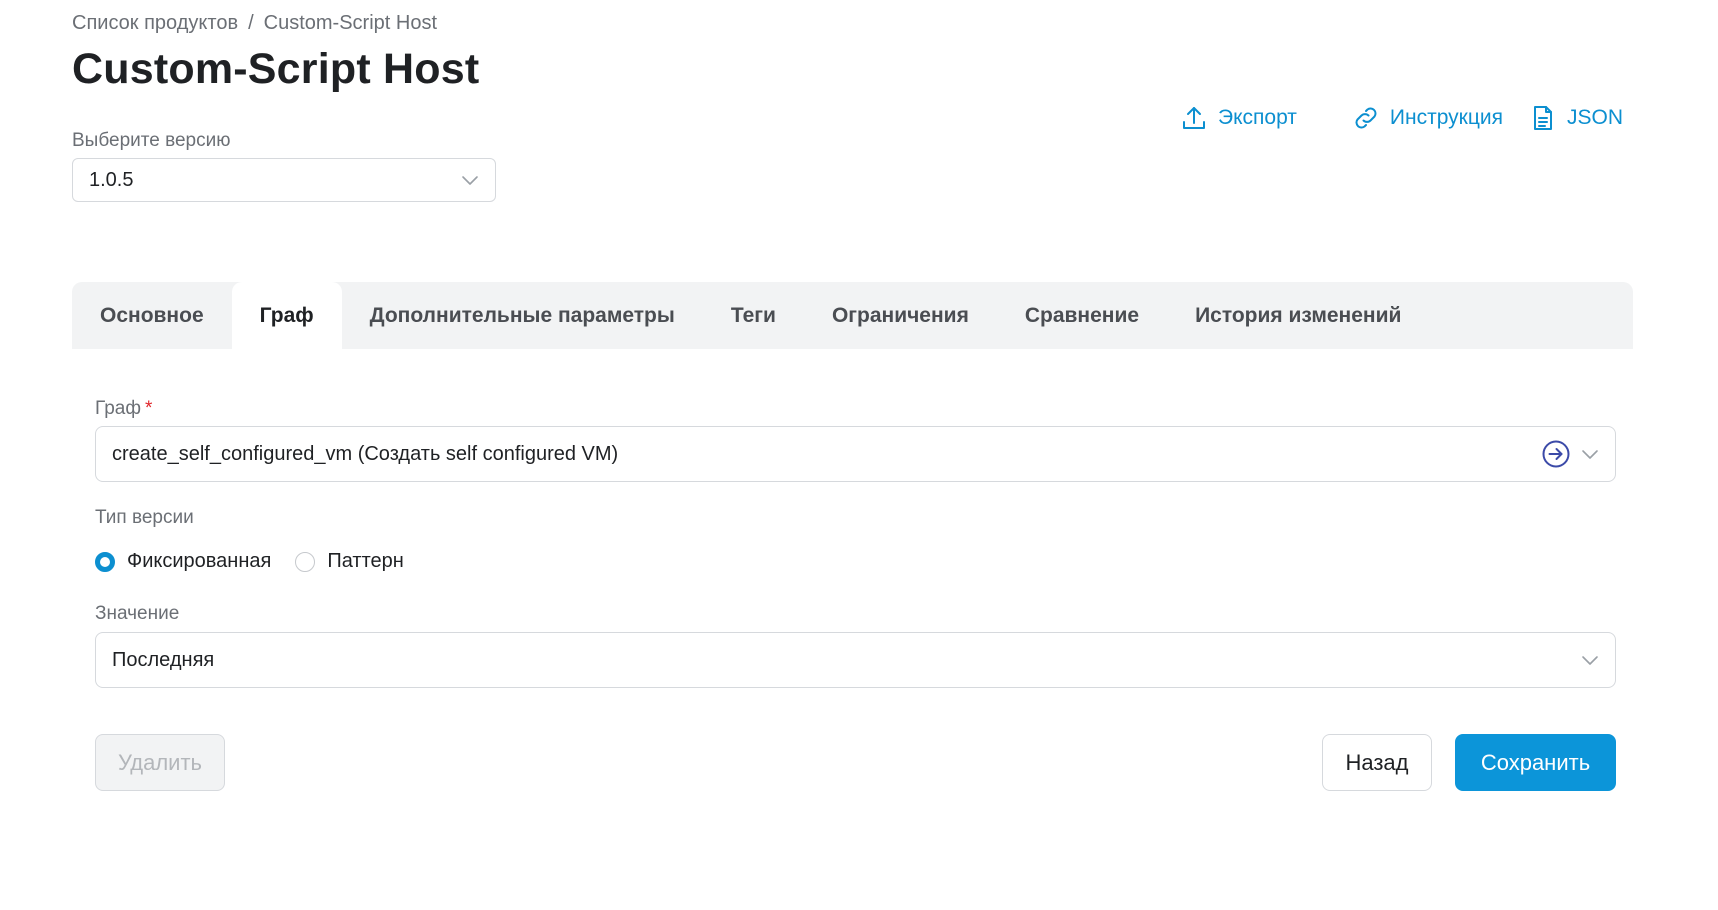  What do you see at coordinates (1377, 762) in the screenshot?
I see `back-button: Назад` at bounding box center [1377, 762].